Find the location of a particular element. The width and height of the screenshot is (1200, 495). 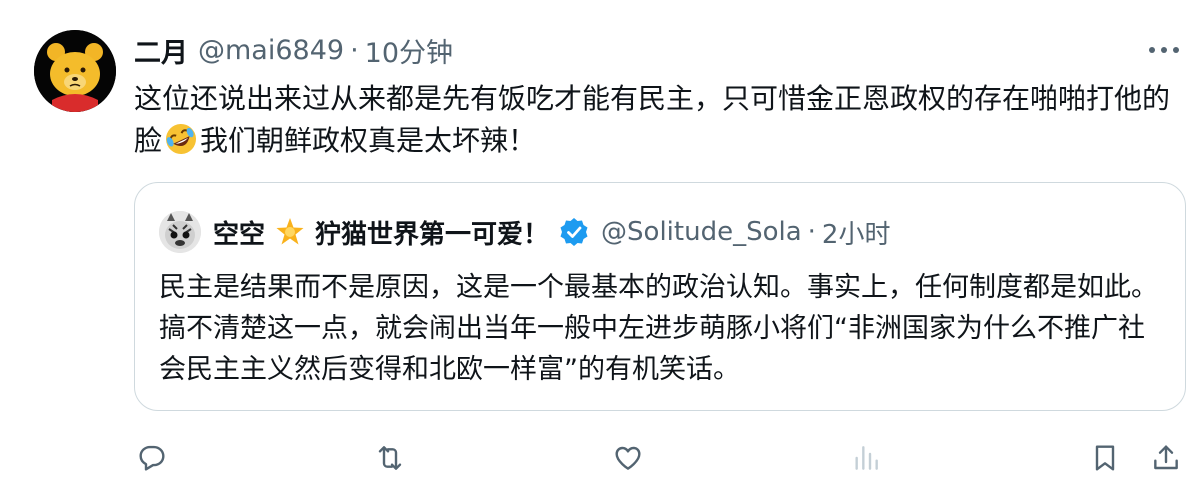

more-options-icon is located at coordinates (1164, 50).